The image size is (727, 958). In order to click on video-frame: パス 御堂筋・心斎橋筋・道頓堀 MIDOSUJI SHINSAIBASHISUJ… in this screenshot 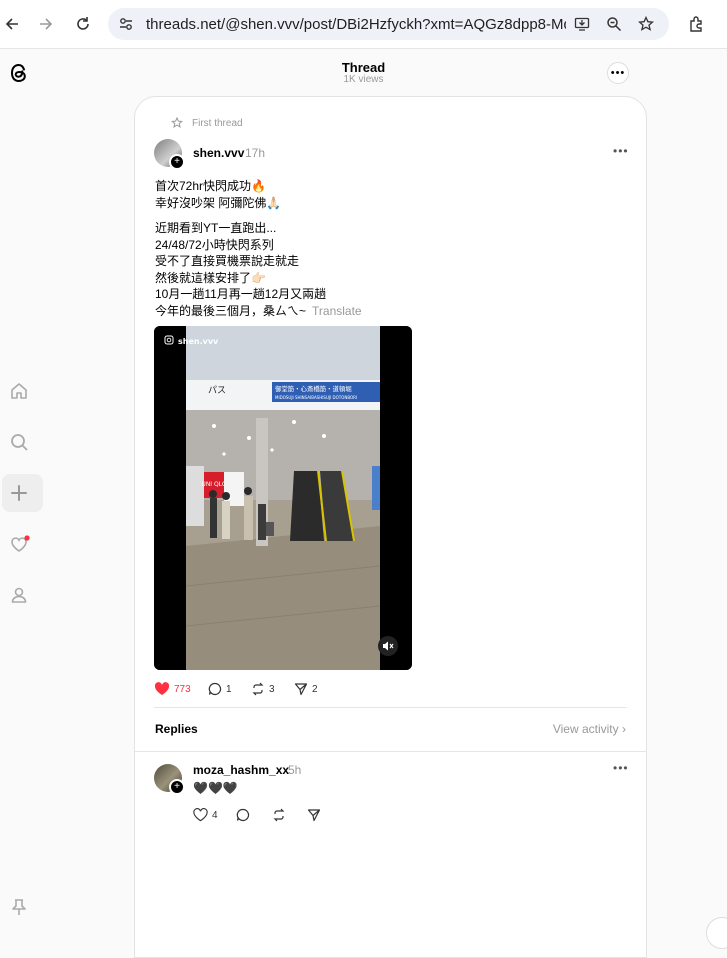, I will do `click(283, 498)`.